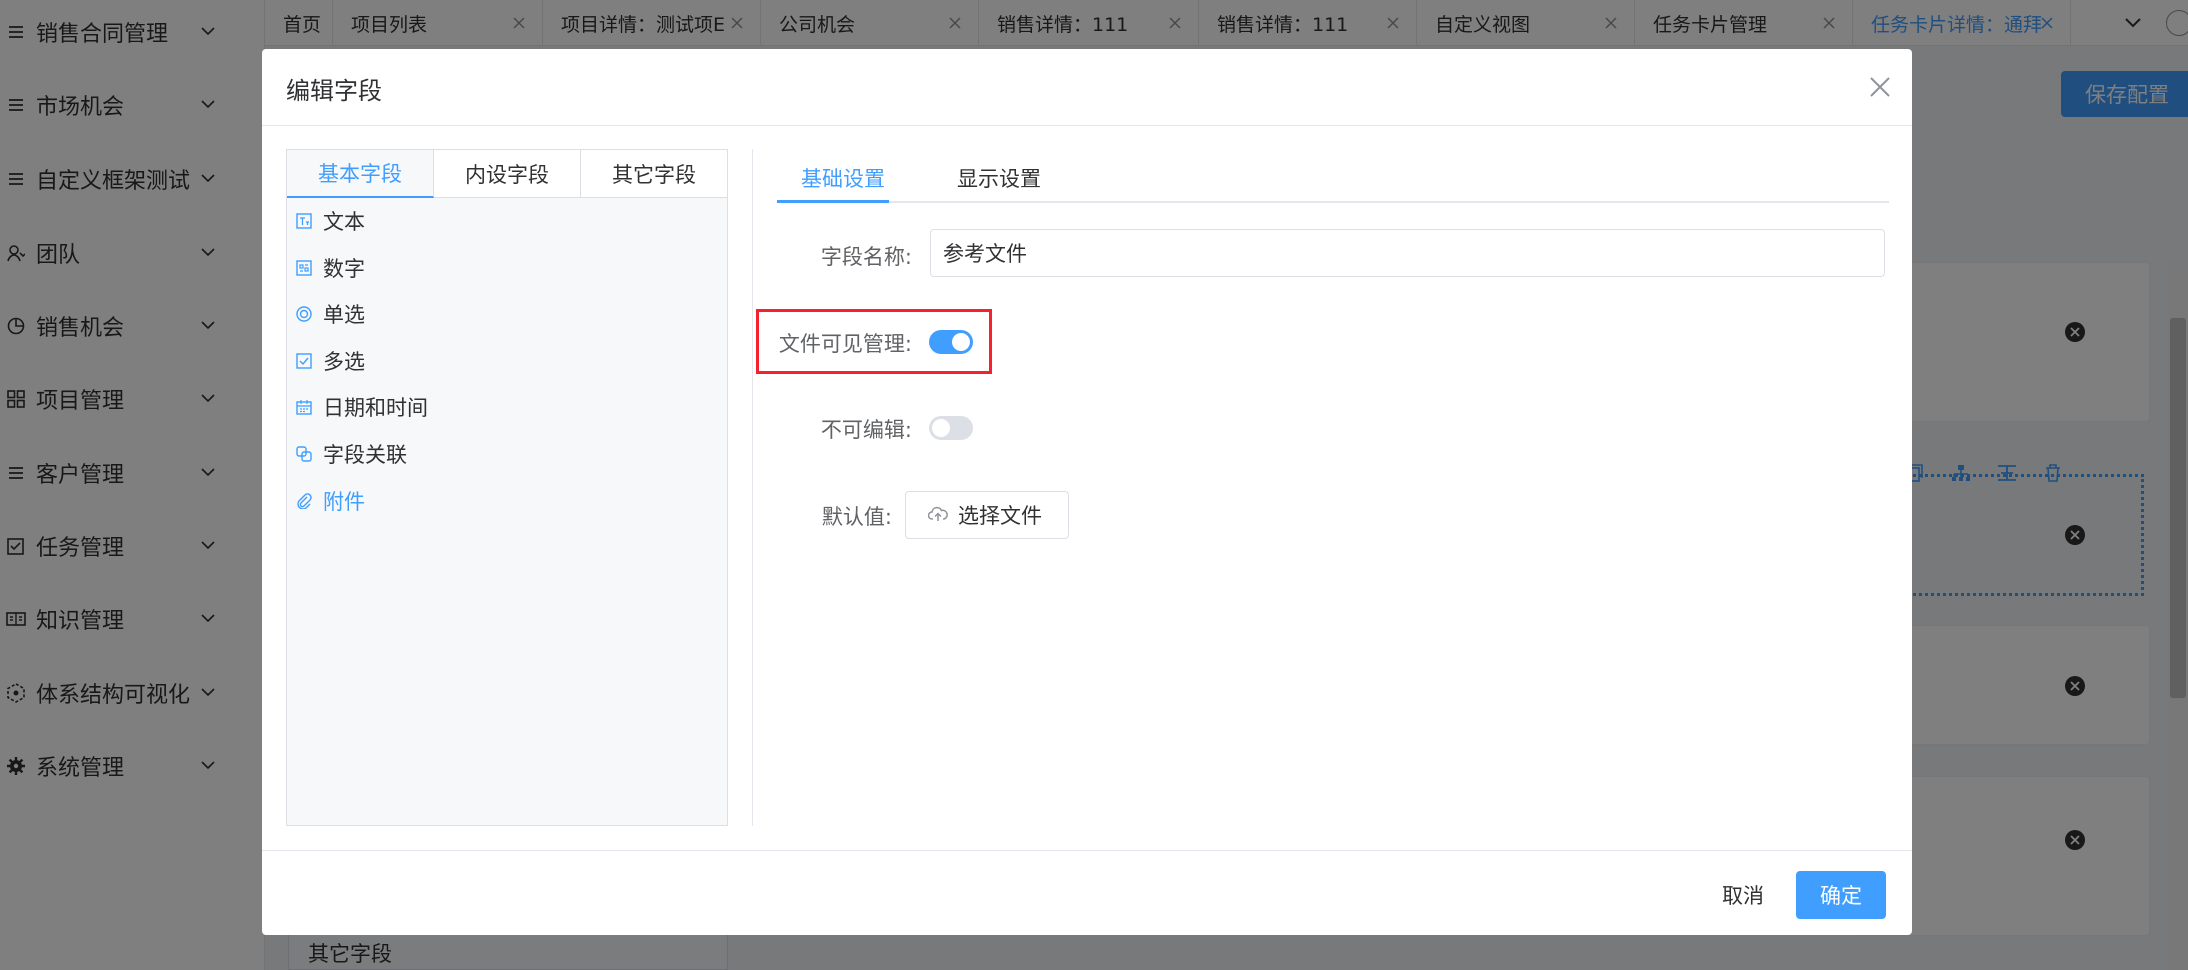 The height and width of the screenshot is (970, 2188). I want to click on select-file-button: 选择文件, so click(987, 515).